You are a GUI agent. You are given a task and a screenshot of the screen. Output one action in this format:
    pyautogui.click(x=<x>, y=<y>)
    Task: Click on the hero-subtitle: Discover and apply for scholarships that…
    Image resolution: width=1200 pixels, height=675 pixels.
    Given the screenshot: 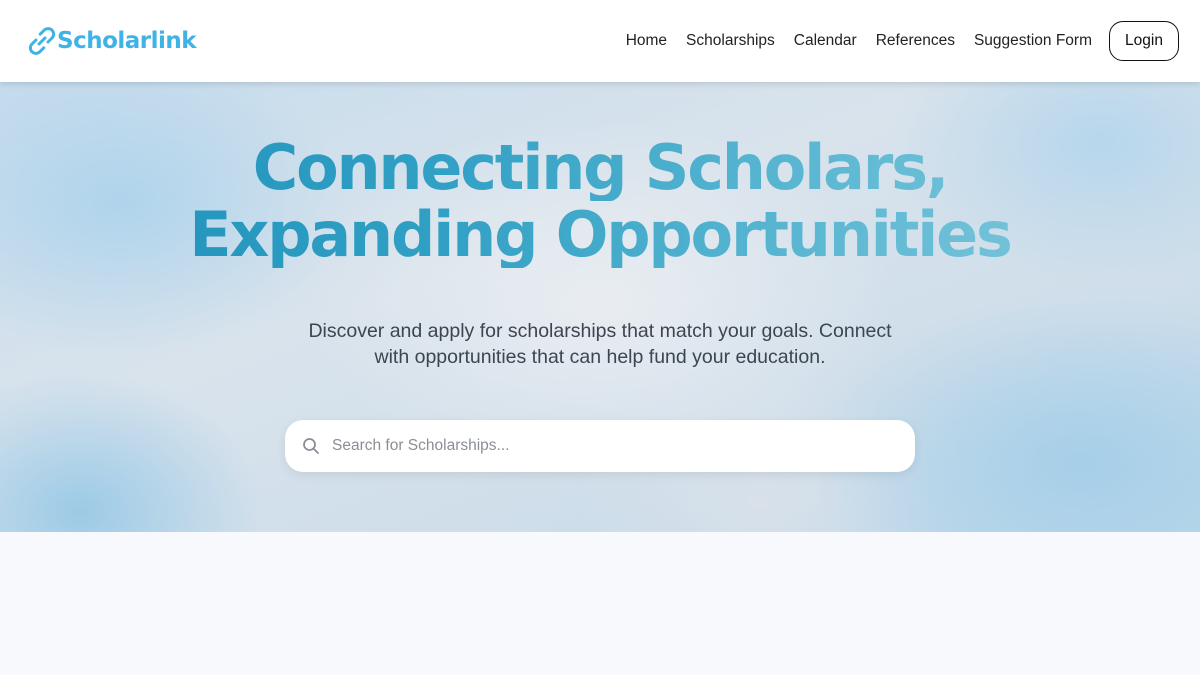 What is the action you would take?
    pyautogui.click(x=600, y=344)
    